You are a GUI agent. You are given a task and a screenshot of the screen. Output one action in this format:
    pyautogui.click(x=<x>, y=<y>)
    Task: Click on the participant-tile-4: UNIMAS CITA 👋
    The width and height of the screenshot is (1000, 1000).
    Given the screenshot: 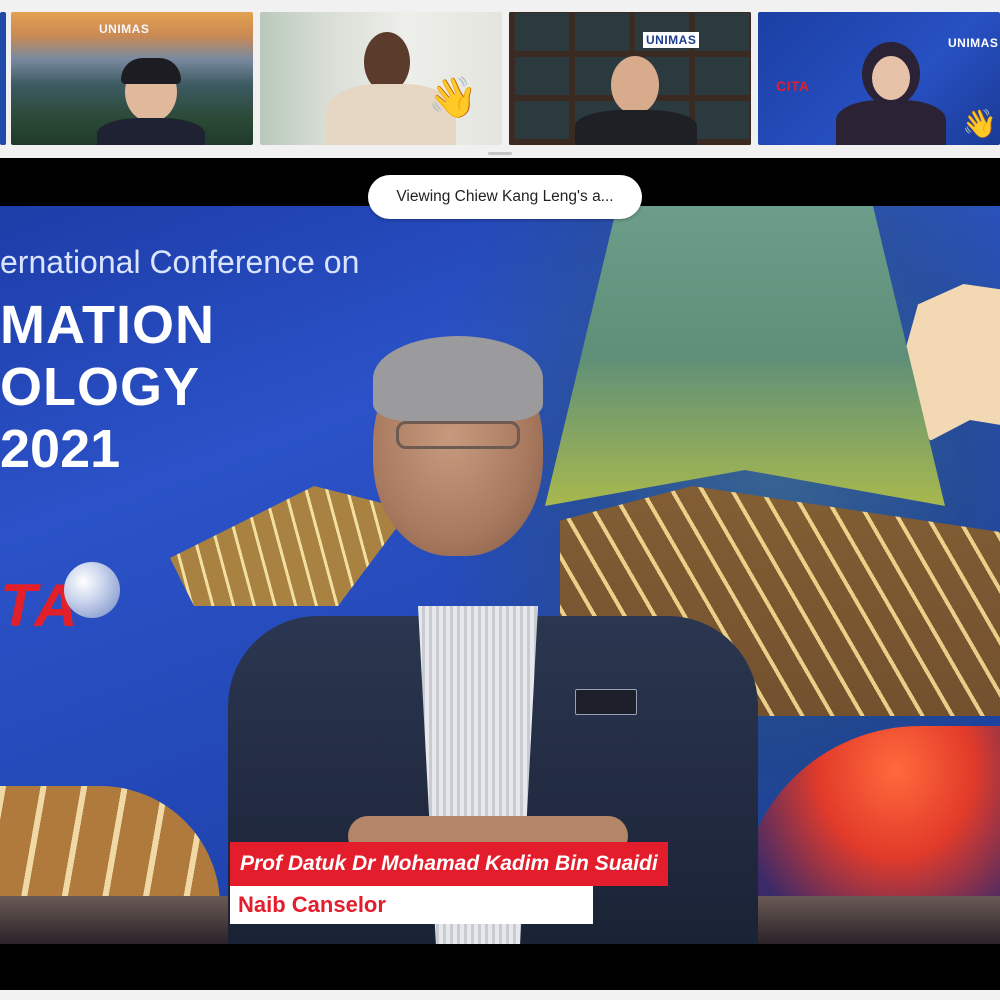 What is the action you would take?
    pyautogui.click(x=879, y=78)
    